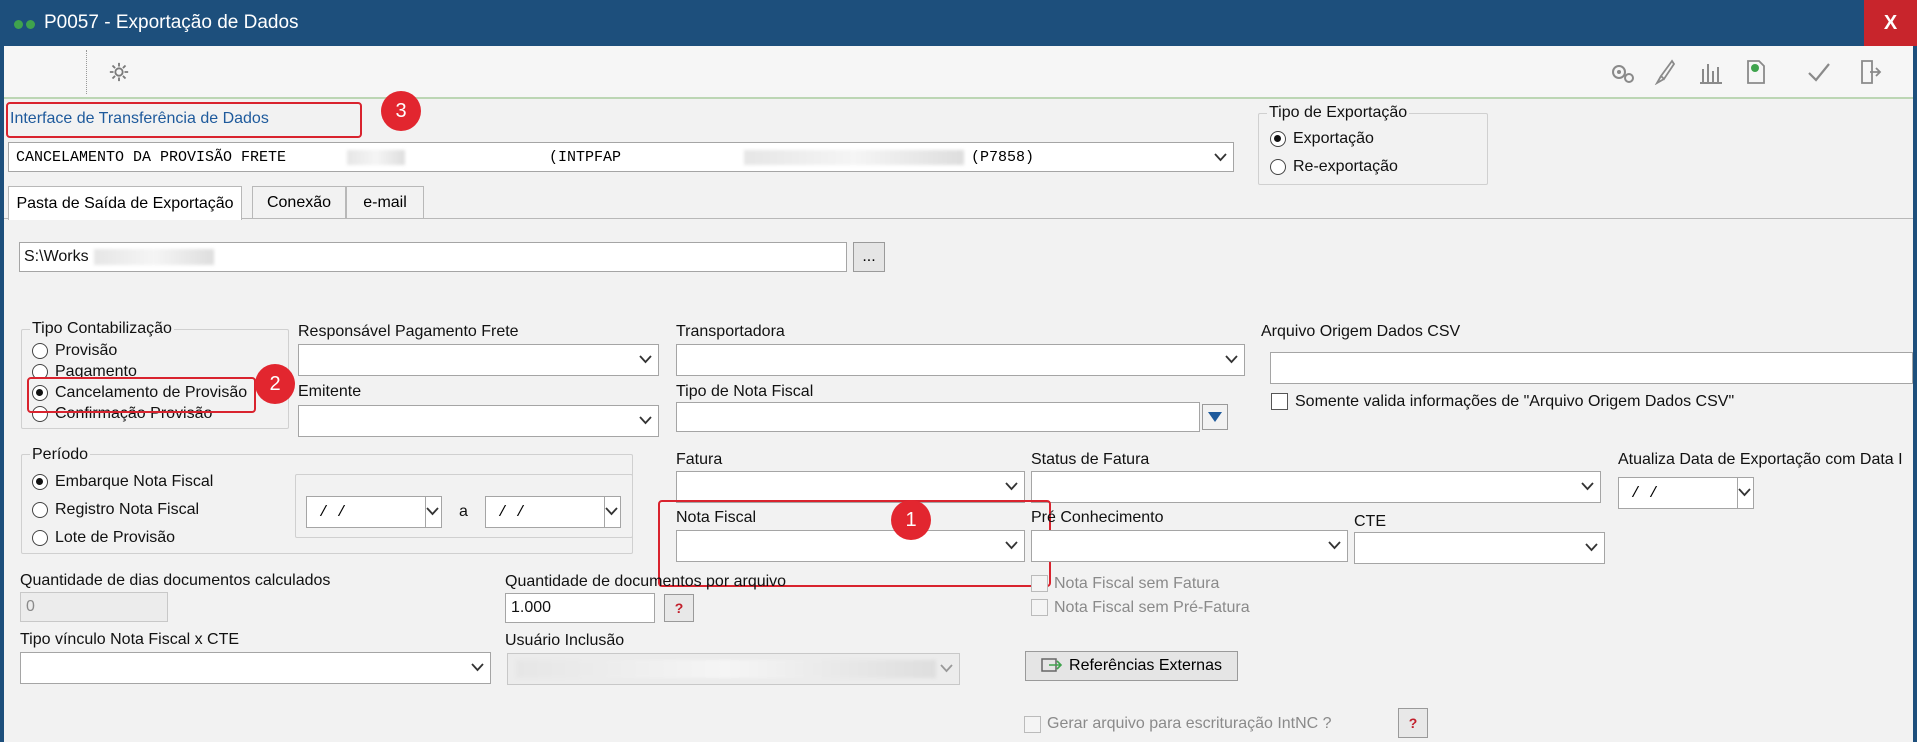 The width and height of the screenshot is (1917, 742). Describe the element at coordinates (958, 218) in the screenshot. I see `tab-divider` at that location.